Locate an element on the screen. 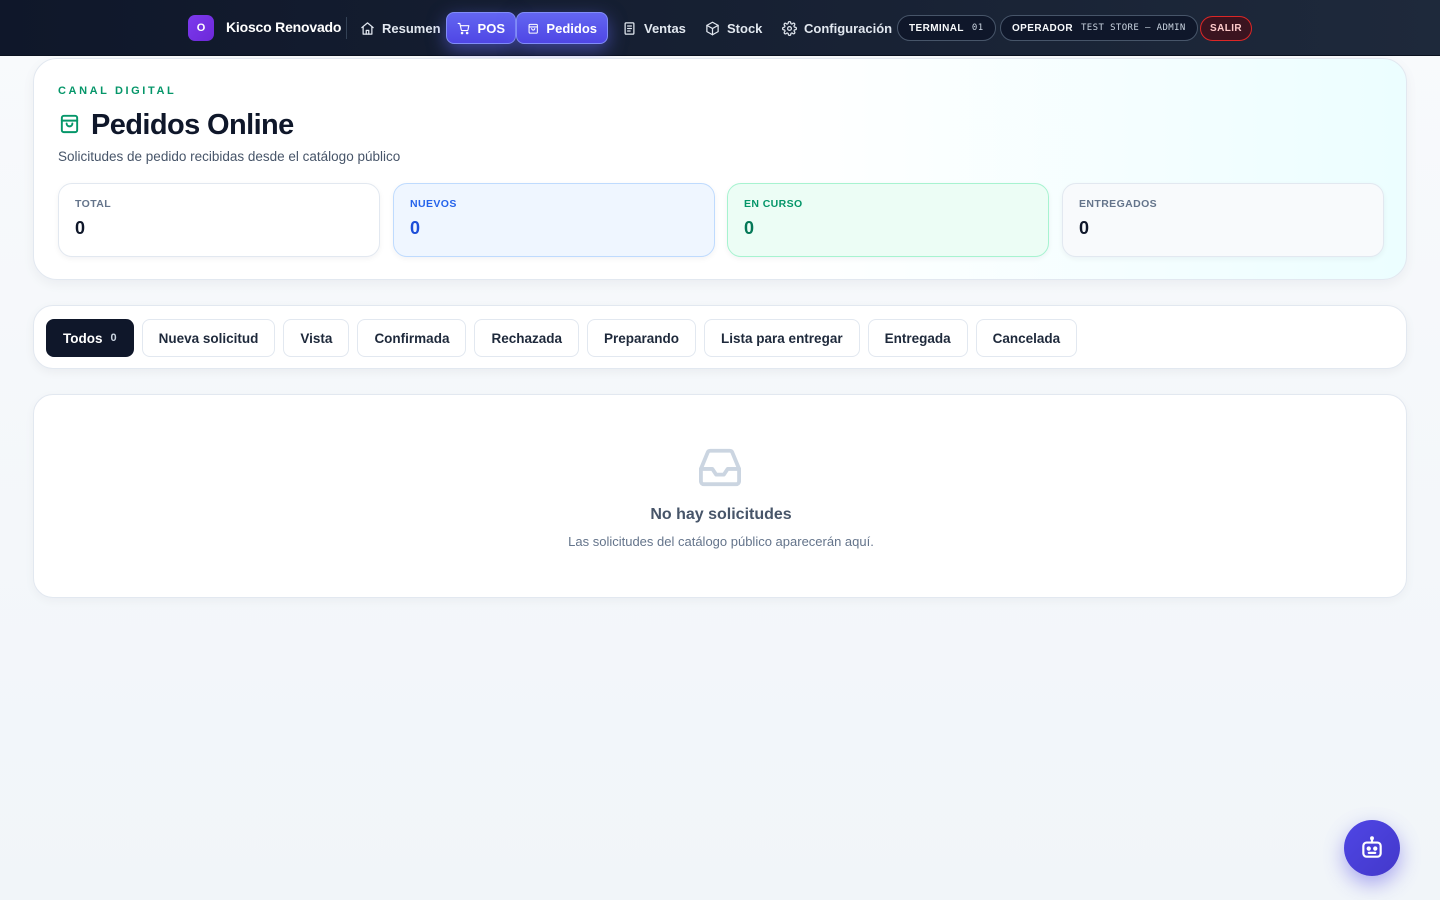  empty-state-title: No hay solicitudes is located at coordinates (721, 514).